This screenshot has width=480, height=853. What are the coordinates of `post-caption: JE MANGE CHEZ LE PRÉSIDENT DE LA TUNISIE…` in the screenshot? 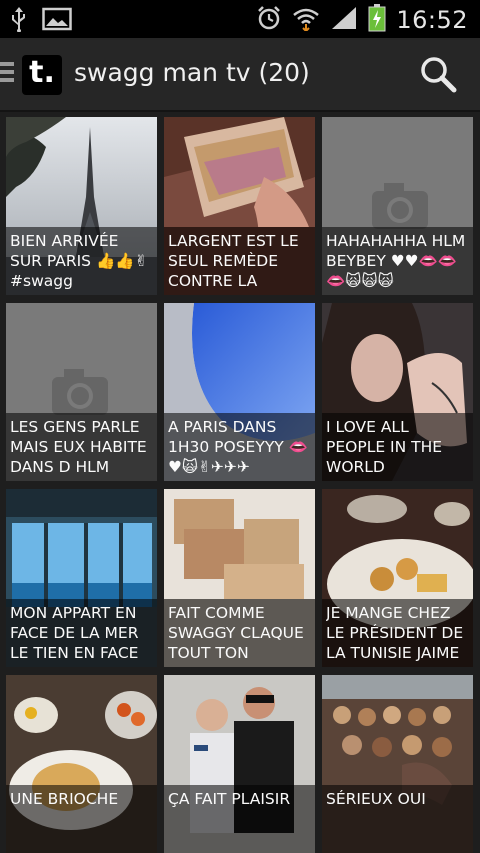 It's located at (397, 633).